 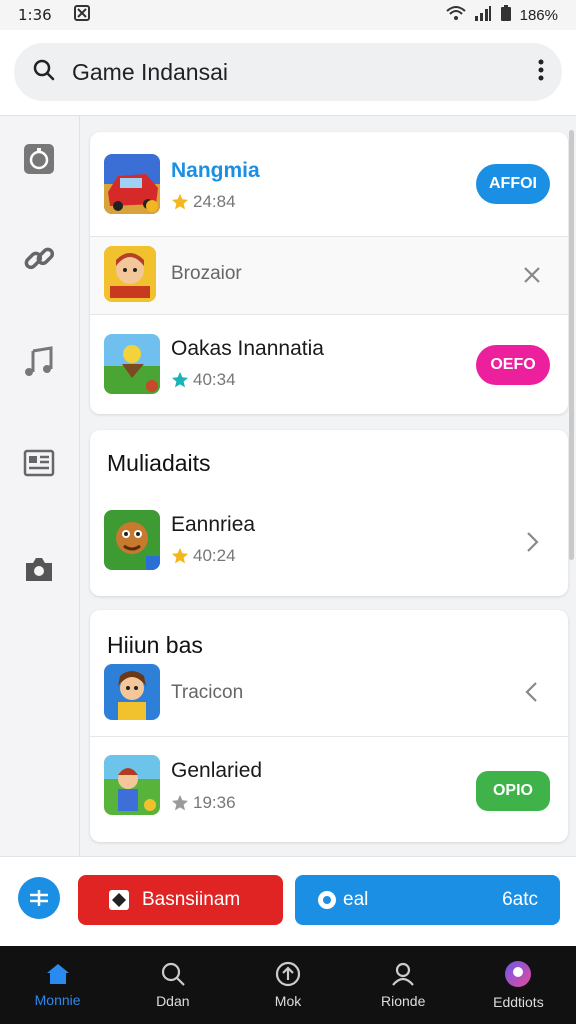 What do you see at coordinates (538, 15) in the screenshot?
I see `battery-level: 186%` at bounding box center [538, 15].